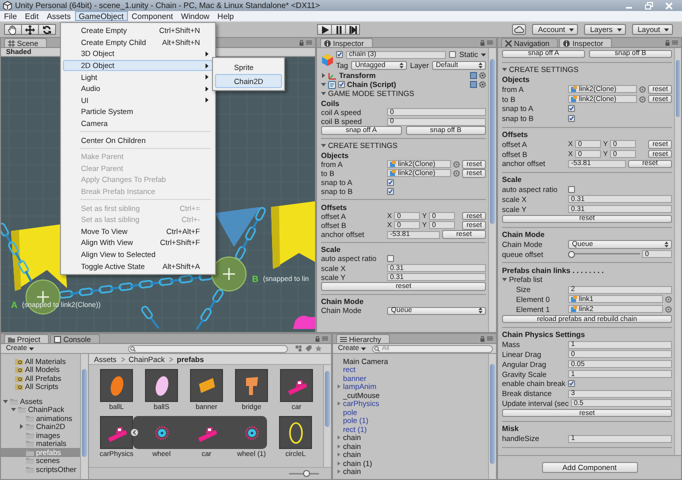  Describe the element at coordinates (168, 5) in the screenshot. I see `window-title: Unity Personal (64bit) - scene_1.unity - Chain - PC, Mac & Linux Standalone* <DX11>` at that location.